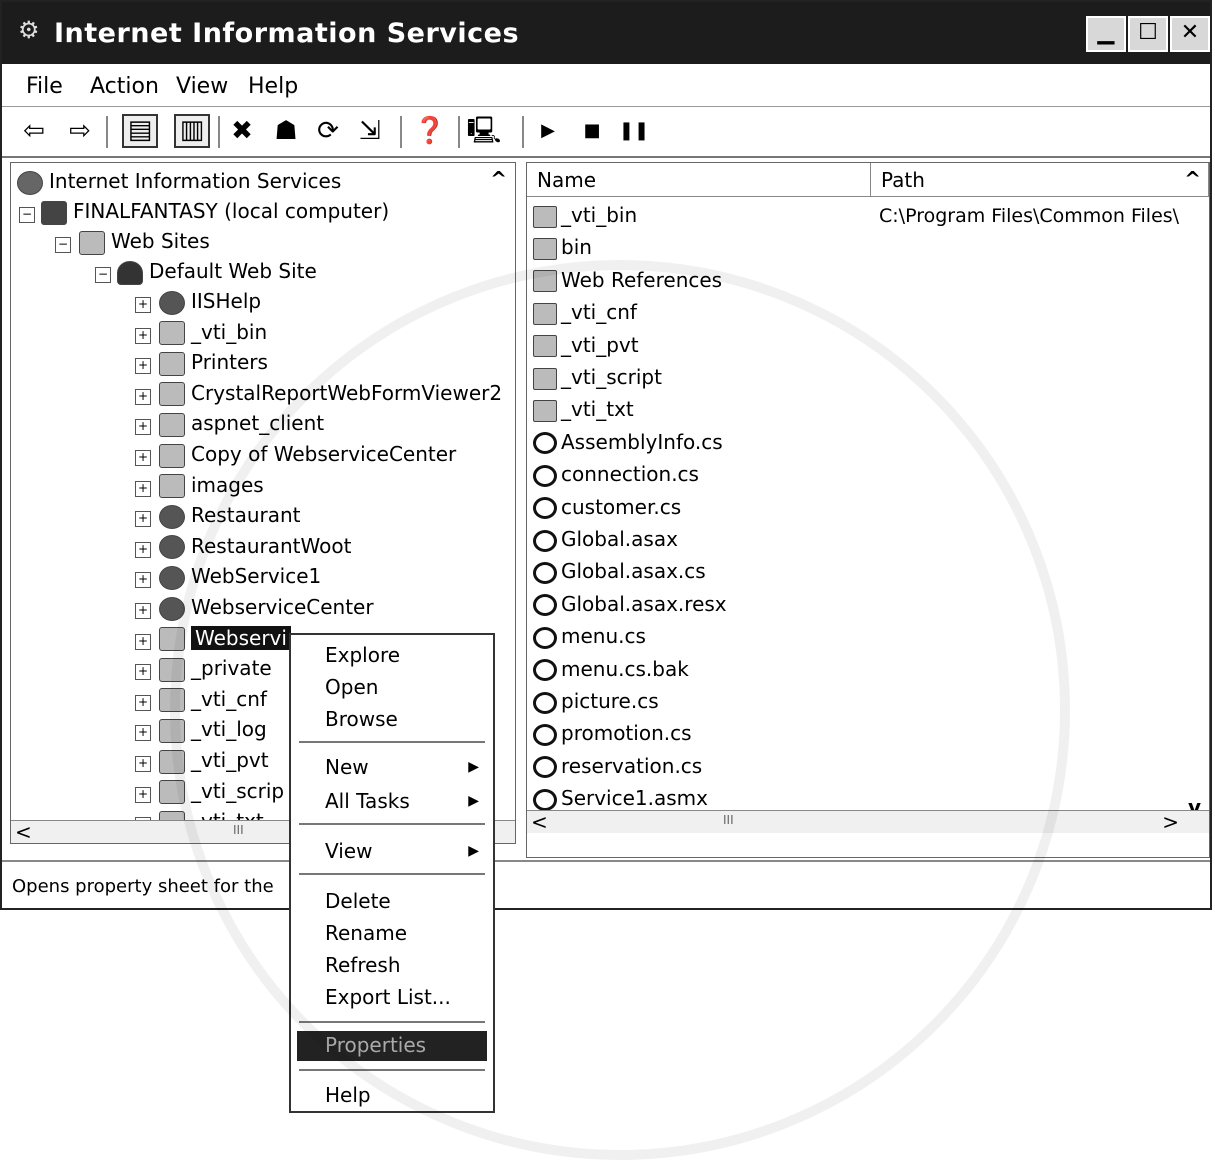  Describe the element at coordinates (140, 131) in the screenshot. I see `up-one-level-icon: ▤` at that location.